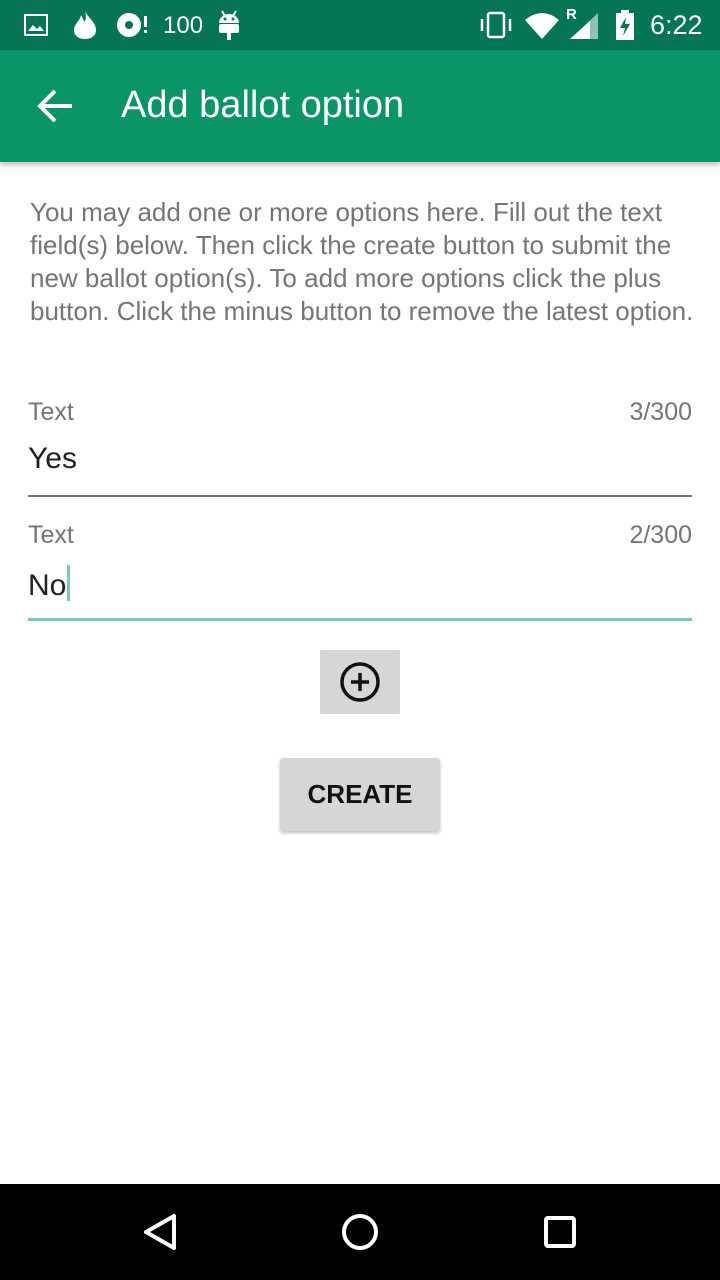  I want to click on app-bar: Add ballot option, so click(360, 106).